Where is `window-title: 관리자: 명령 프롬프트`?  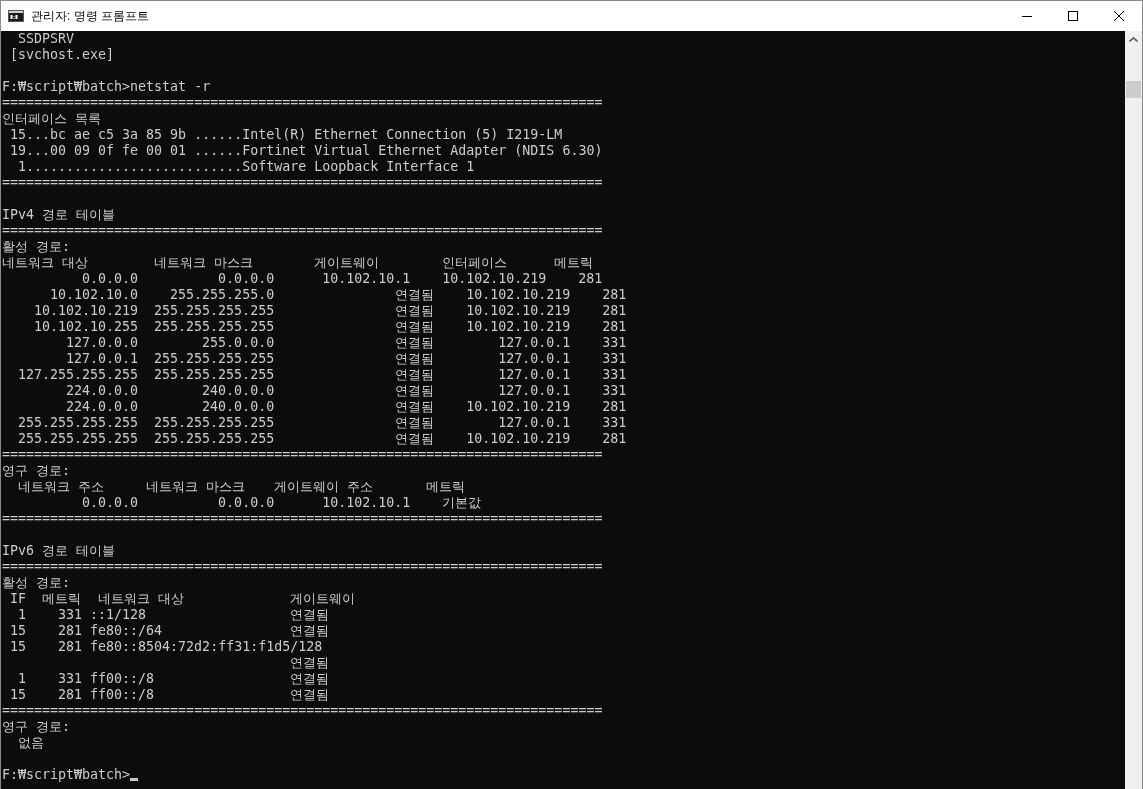
window-title: 관리자: 명령 프롬프트 is located at coordinates (90, 16).